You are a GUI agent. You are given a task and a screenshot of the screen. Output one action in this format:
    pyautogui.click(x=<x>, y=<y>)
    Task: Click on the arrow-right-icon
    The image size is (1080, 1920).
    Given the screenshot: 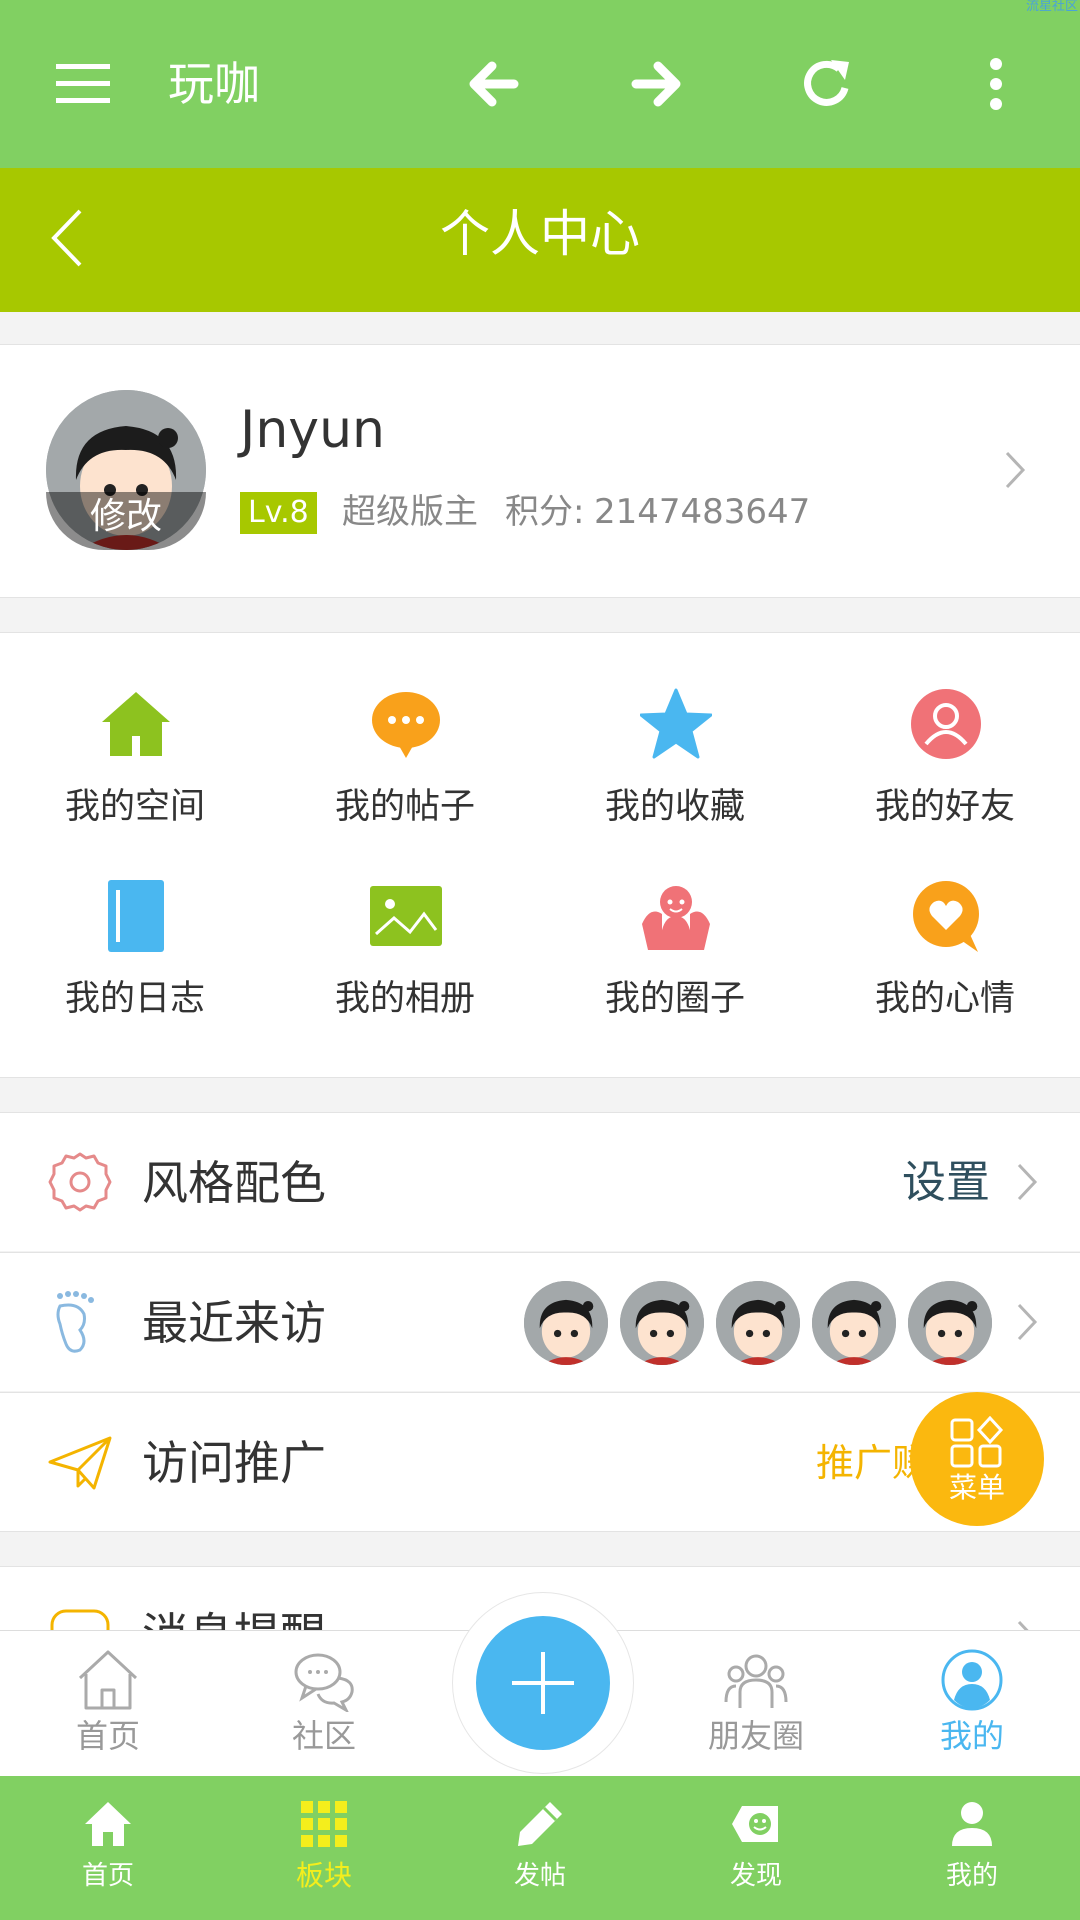 What is the action you would take?
    pyautogui.click(x=658, y=84)
    